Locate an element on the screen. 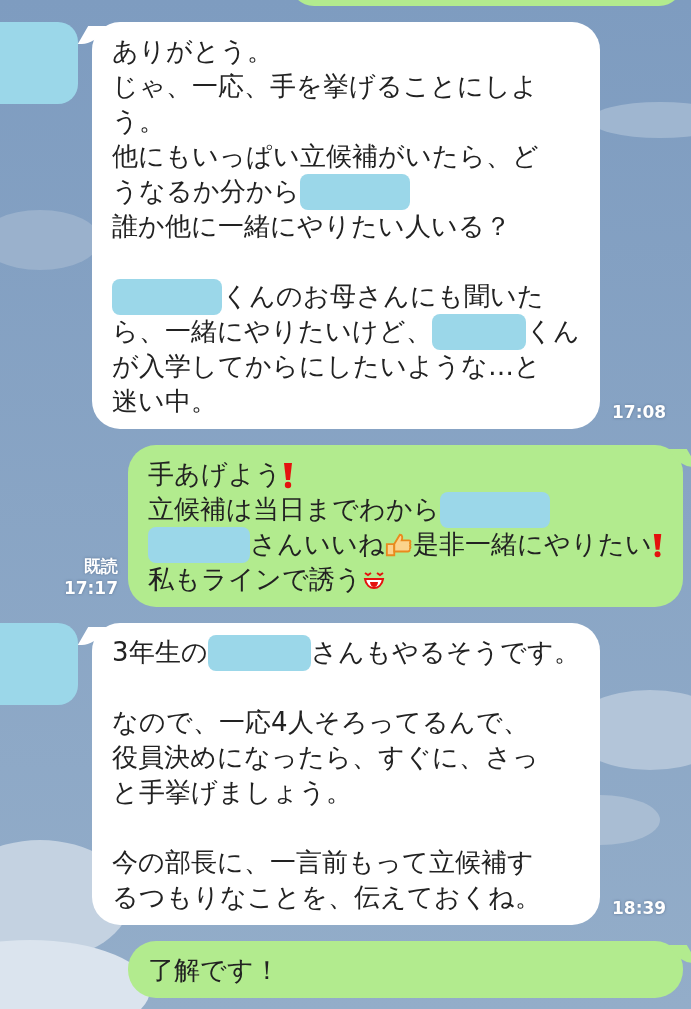 The image size is (691, 1009). message-text: 了解です！ is located at coordinates (214, 970).